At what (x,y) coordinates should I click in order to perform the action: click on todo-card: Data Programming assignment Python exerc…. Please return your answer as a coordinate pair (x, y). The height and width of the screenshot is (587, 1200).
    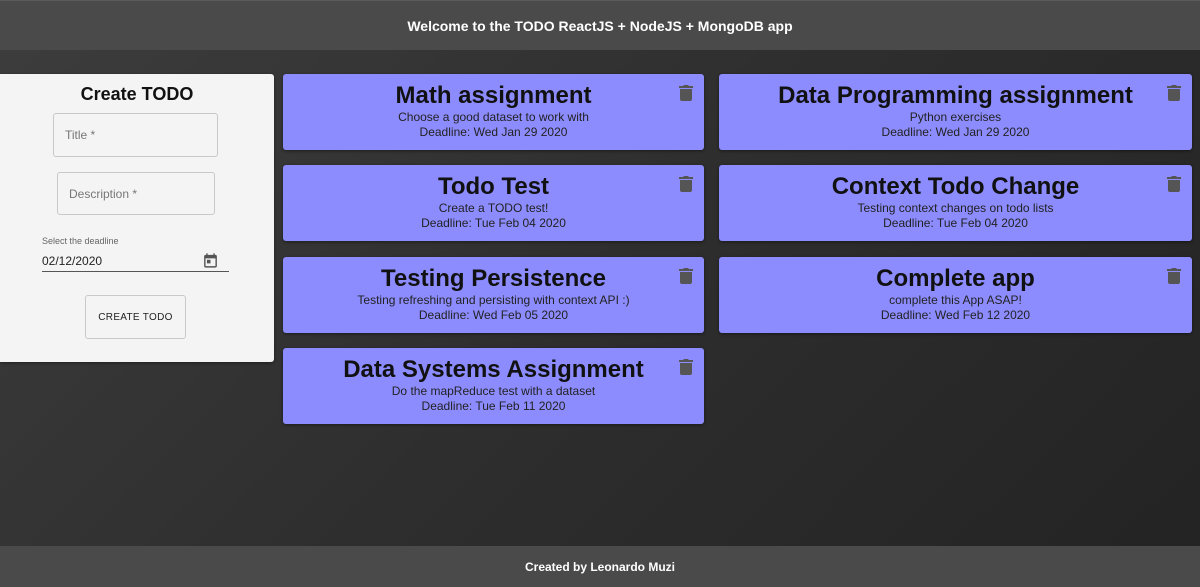
    Looking at the image, I should click on (955, 112).